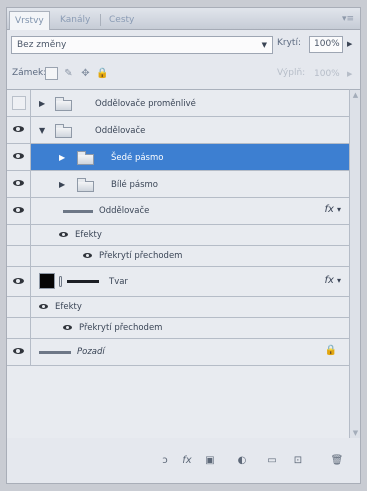 This screenshot has width=367, height=491. What do you see at coordinates (298, 461) in the screenshot?
I see `new-layer-icon: ⊡` at bounding box center [298, 461].